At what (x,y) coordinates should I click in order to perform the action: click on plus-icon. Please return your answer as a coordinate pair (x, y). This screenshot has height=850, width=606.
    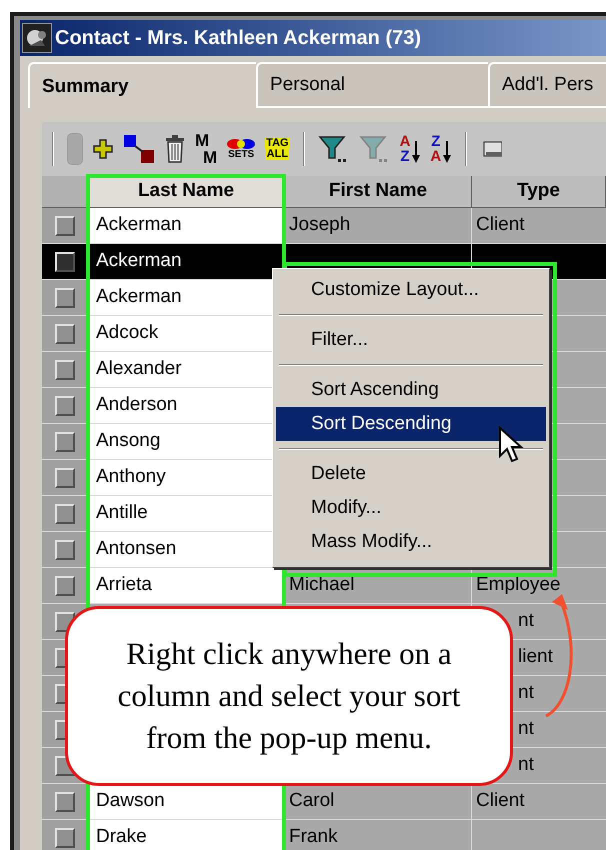
    Looking at the image, I should click on (103, 149).